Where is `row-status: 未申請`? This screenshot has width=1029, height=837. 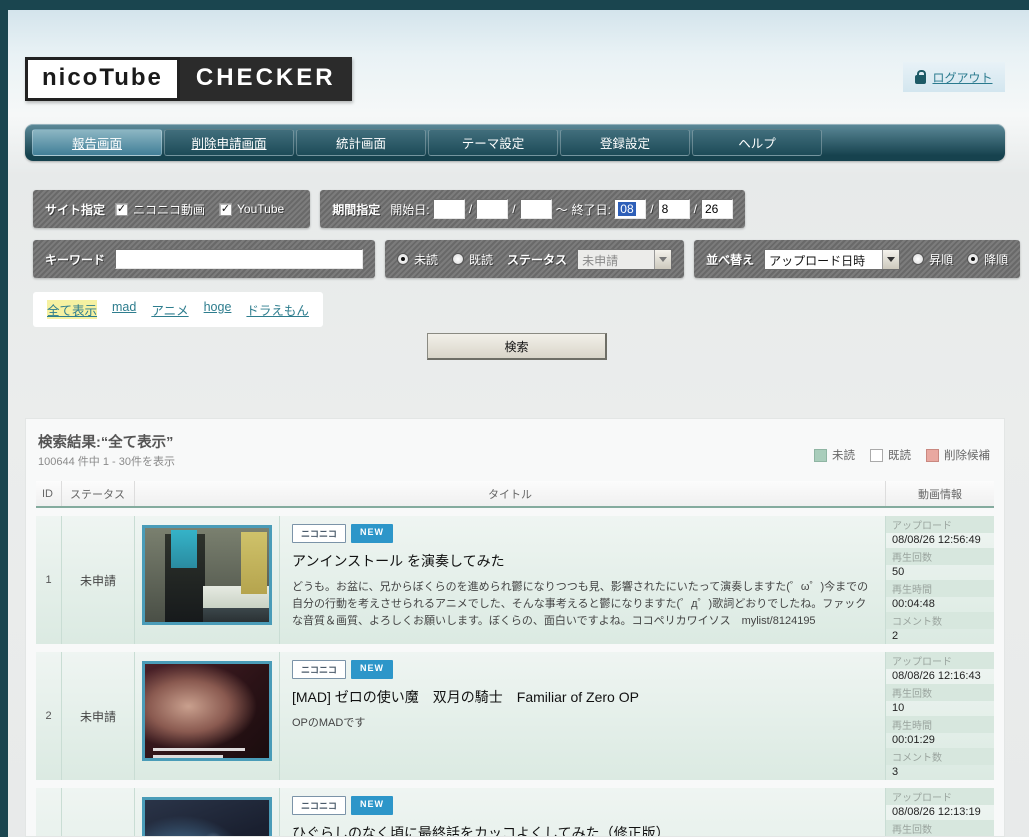 row-status: 未申請 is located at coordinates (98, 580).